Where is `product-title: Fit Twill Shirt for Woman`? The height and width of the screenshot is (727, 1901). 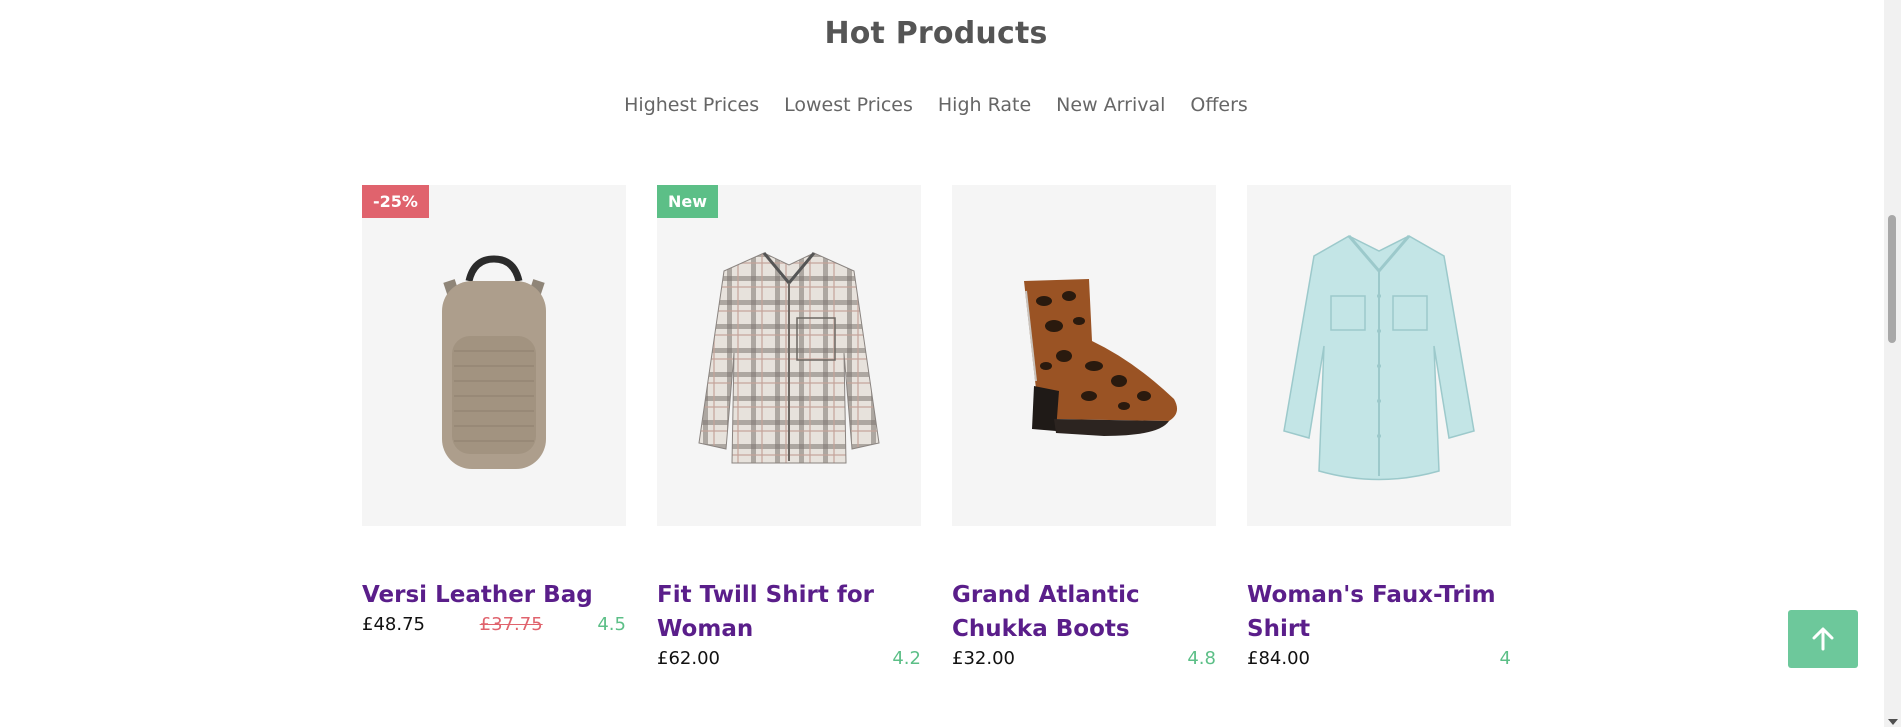
product-title: Fit Twill Shirt for Woman is located at coordinates (789, 612).